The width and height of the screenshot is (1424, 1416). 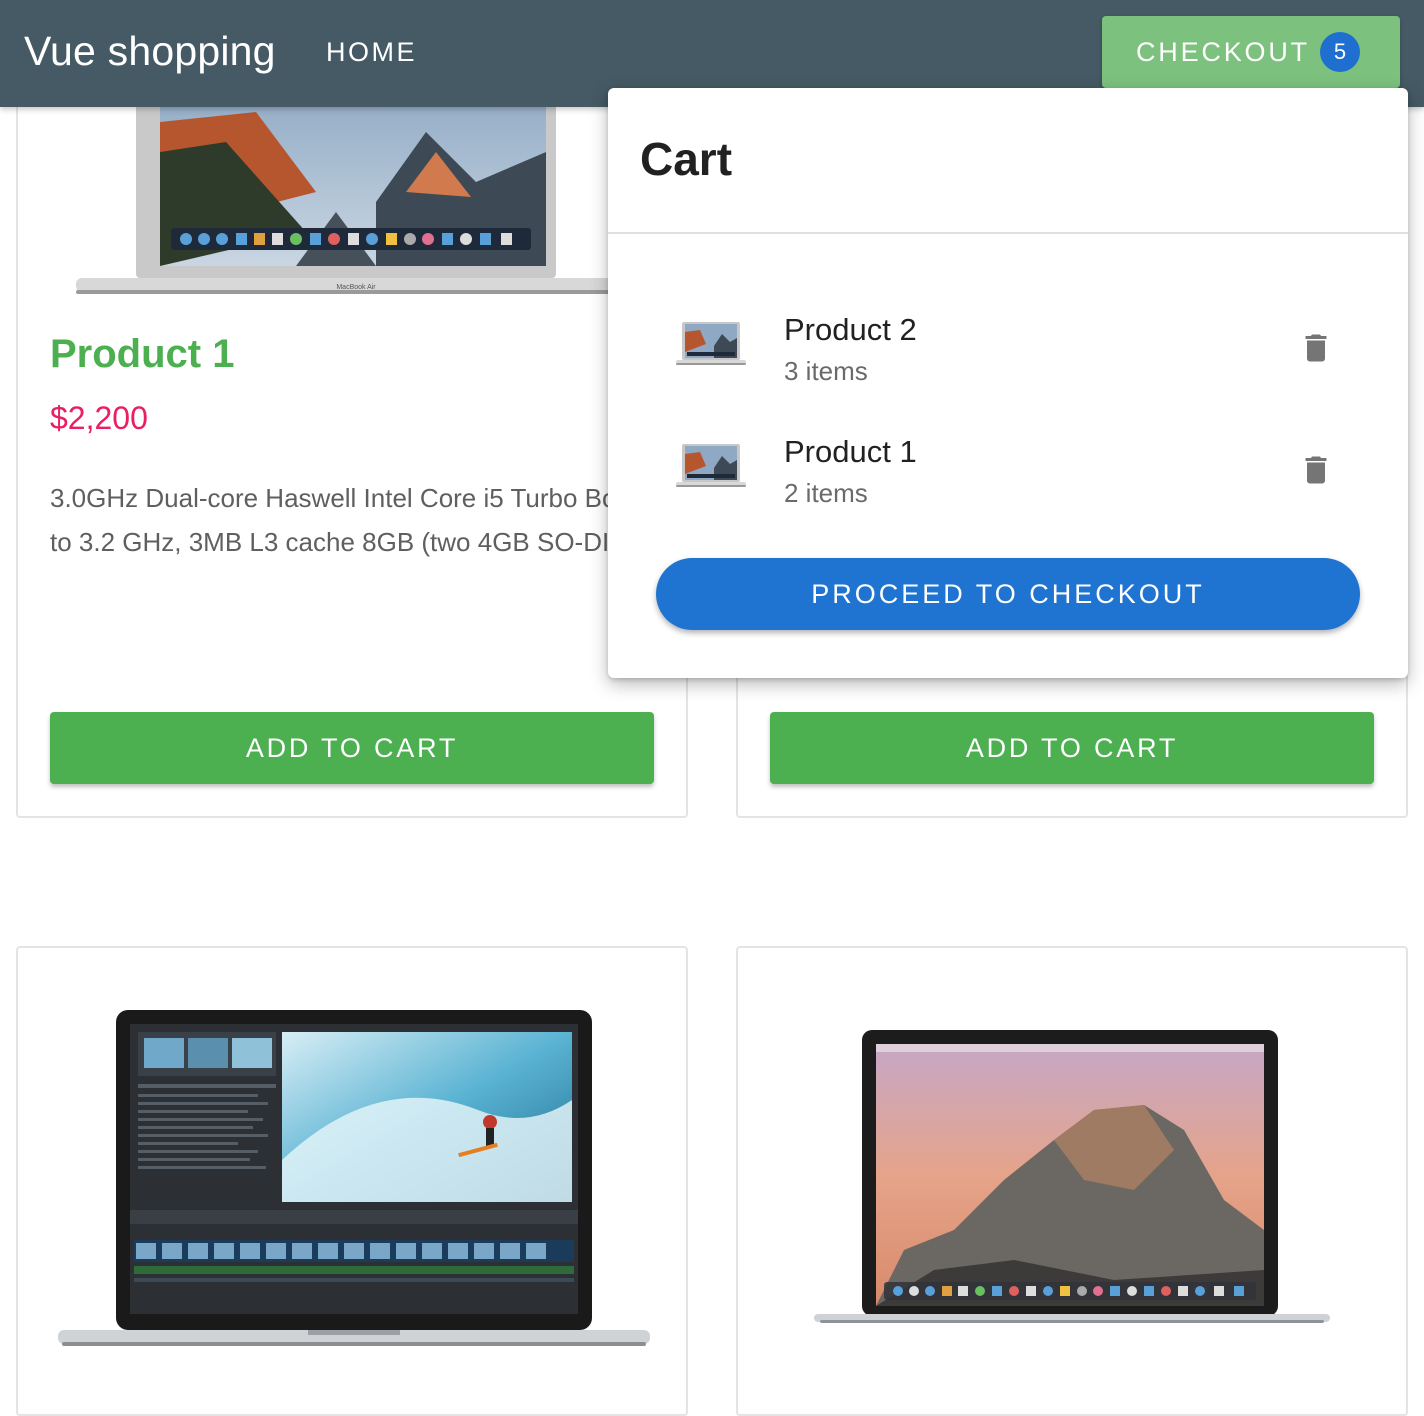 What do you see at coordinates (826, 493) in the screenshot?
I see `cart-item-quantity: 2 items` at bounding box center [826, 493].